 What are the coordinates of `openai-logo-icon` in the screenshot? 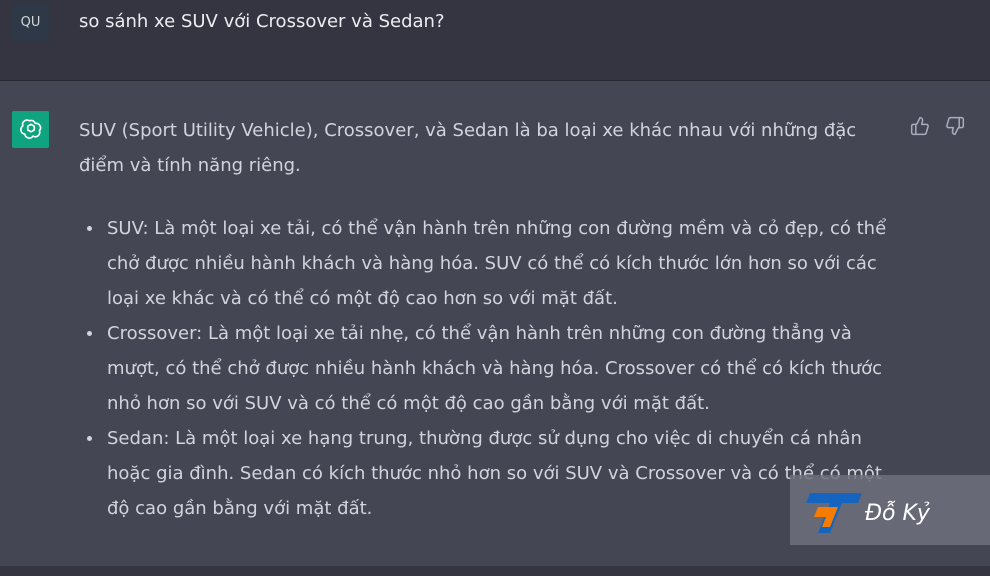 It's located at (30, 128).